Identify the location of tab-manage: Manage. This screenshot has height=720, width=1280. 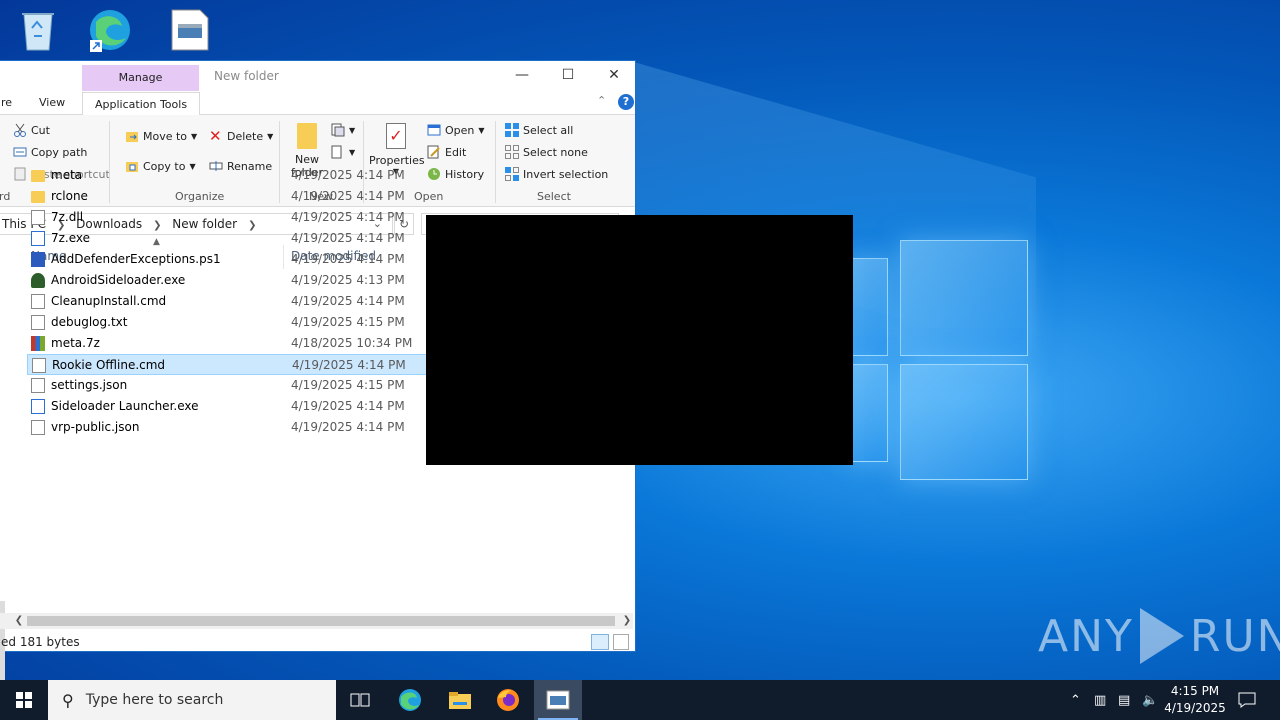
(140, 78).